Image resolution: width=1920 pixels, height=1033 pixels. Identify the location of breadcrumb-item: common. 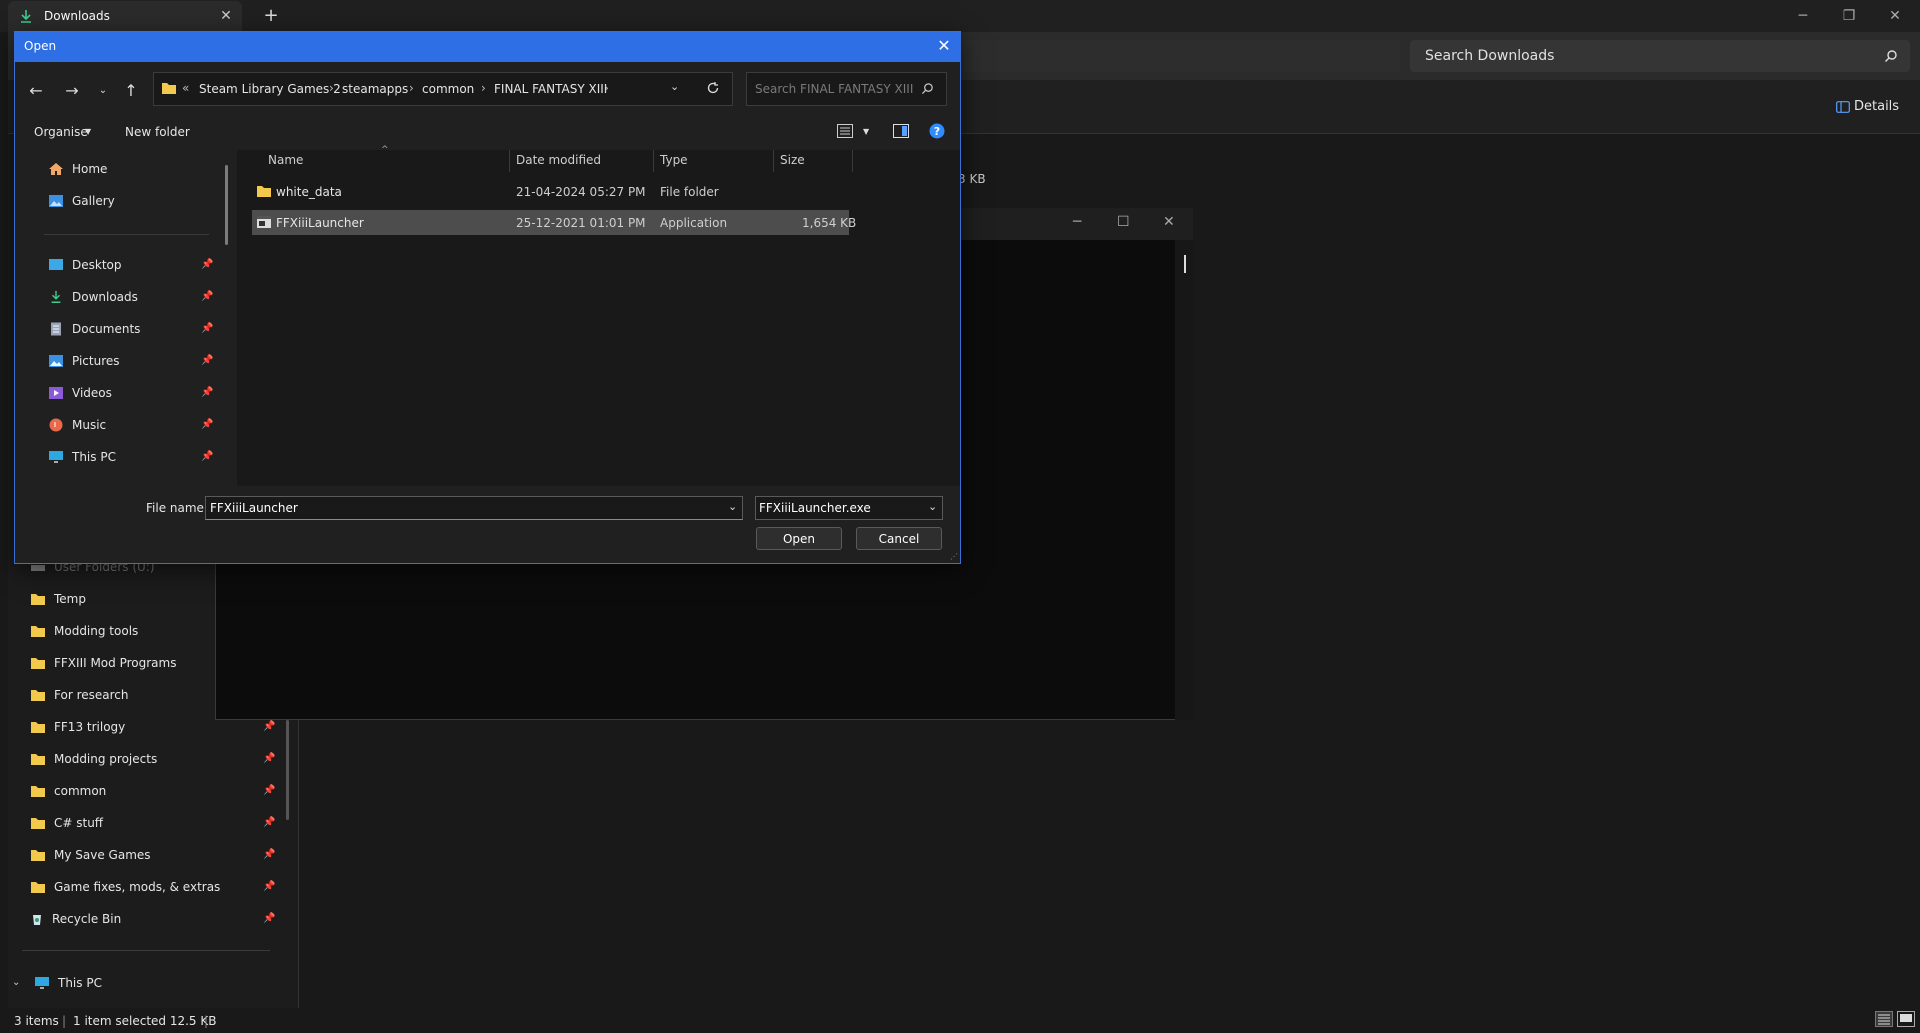
(448, 89).